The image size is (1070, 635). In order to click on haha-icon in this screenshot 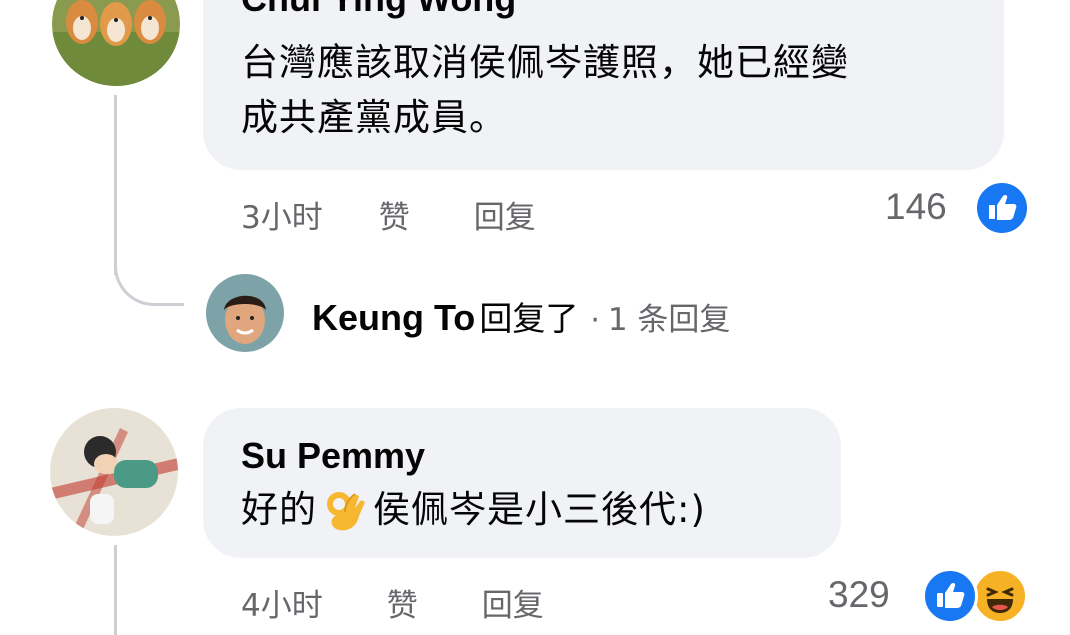, I will do `click(1000, 596)`.